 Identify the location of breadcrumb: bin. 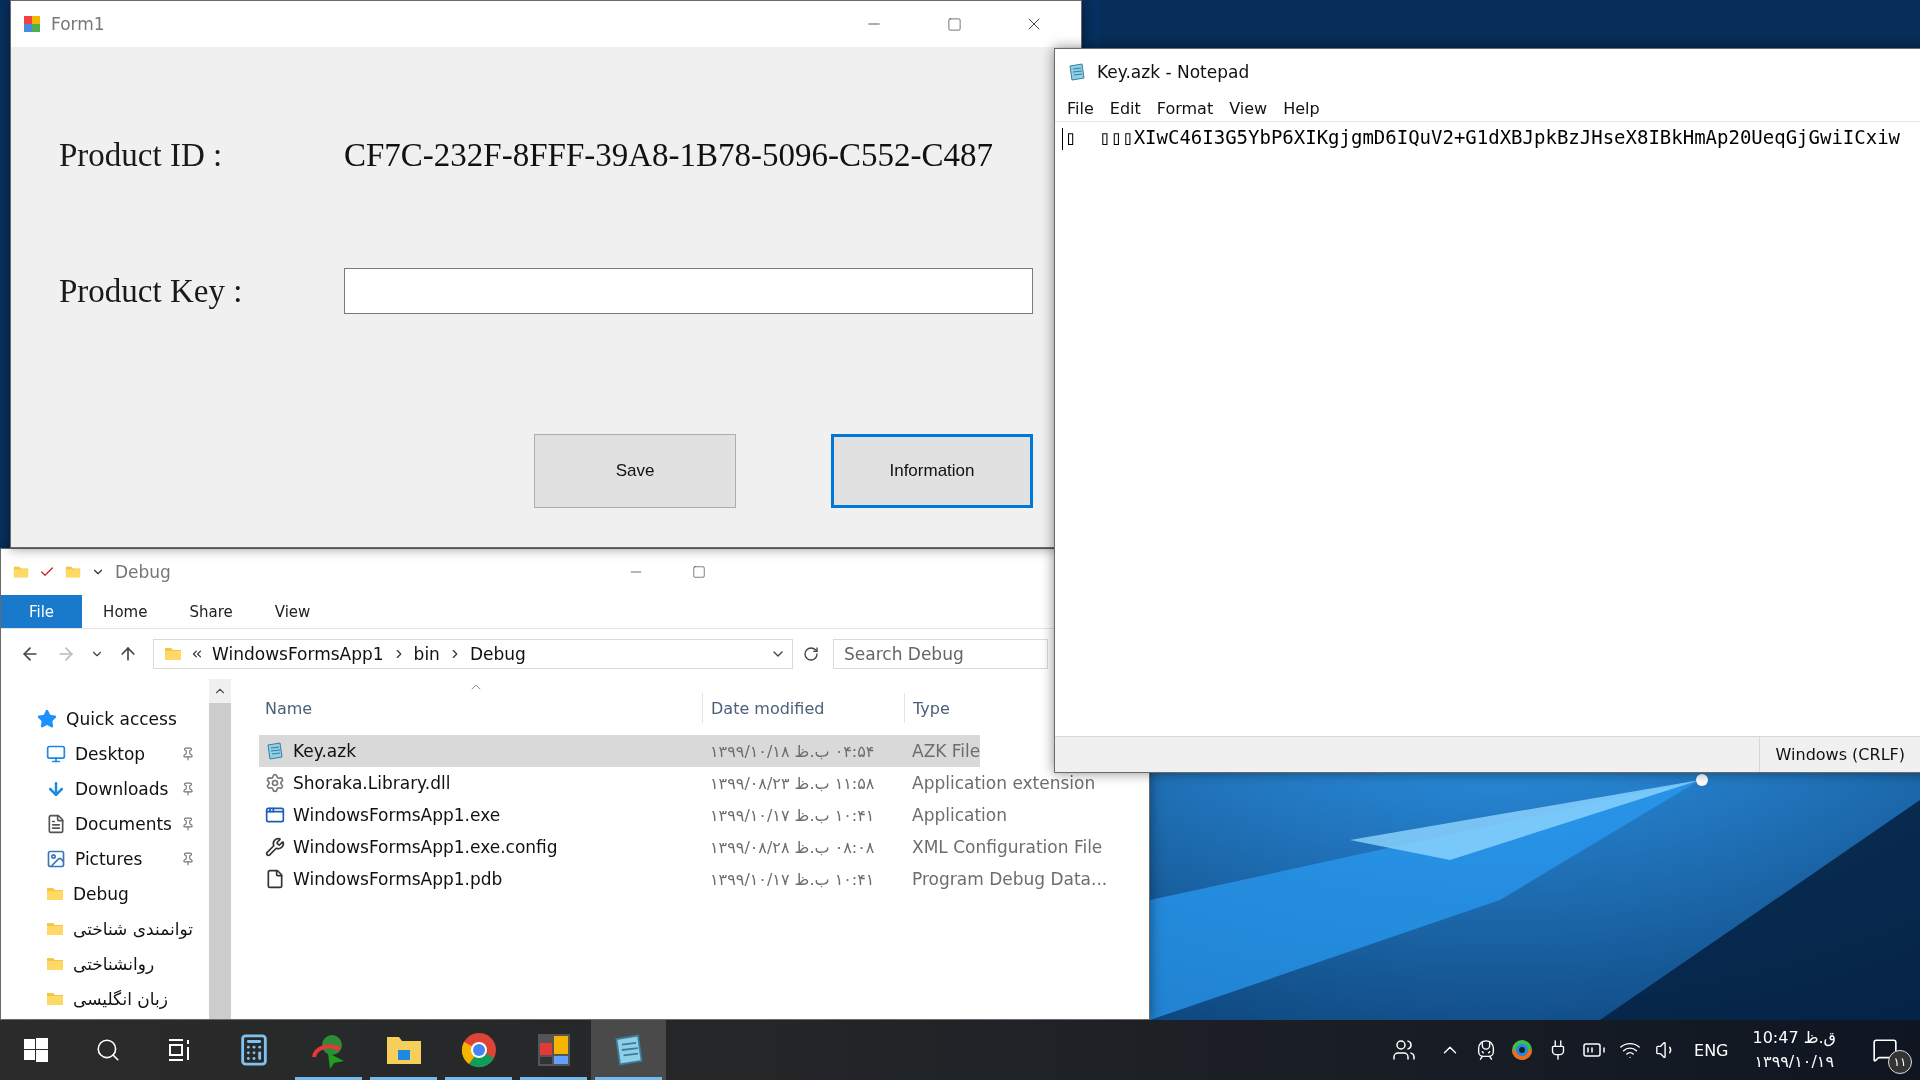
(426, 654).